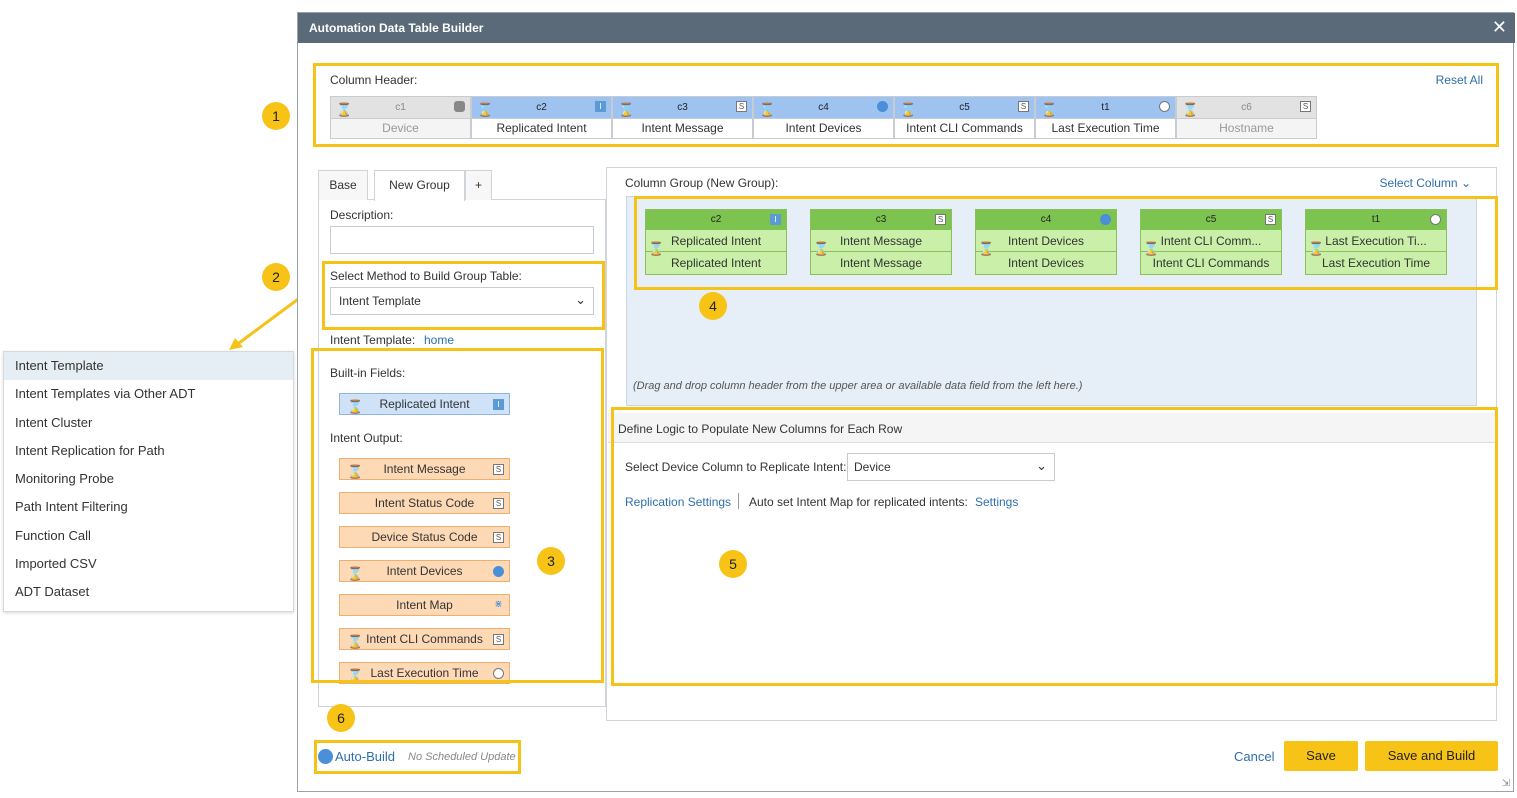 The image size is (1517, 798). What do you see at coordinates (426, 276) in the screenshot?
I see `method-label: Select Method to Build Group Table:` at bounding box center [426, 276].